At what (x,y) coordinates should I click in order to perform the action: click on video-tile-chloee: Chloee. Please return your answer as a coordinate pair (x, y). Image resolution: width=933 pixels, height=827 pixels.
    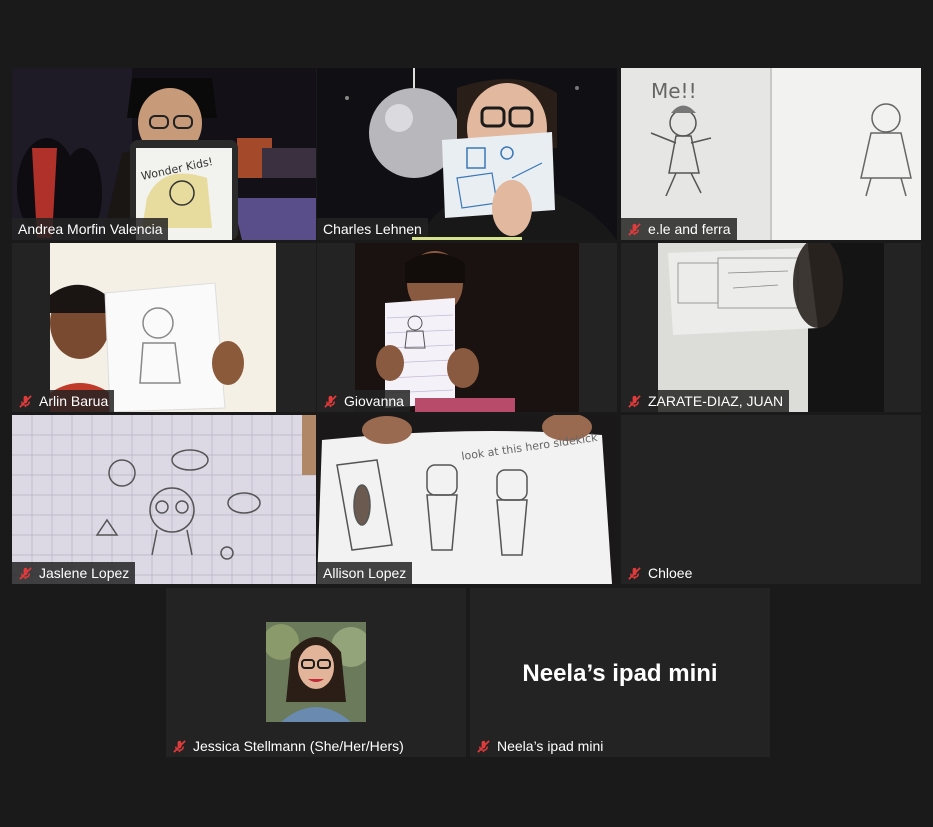
    Looking at the image, I should click on (771, 499).